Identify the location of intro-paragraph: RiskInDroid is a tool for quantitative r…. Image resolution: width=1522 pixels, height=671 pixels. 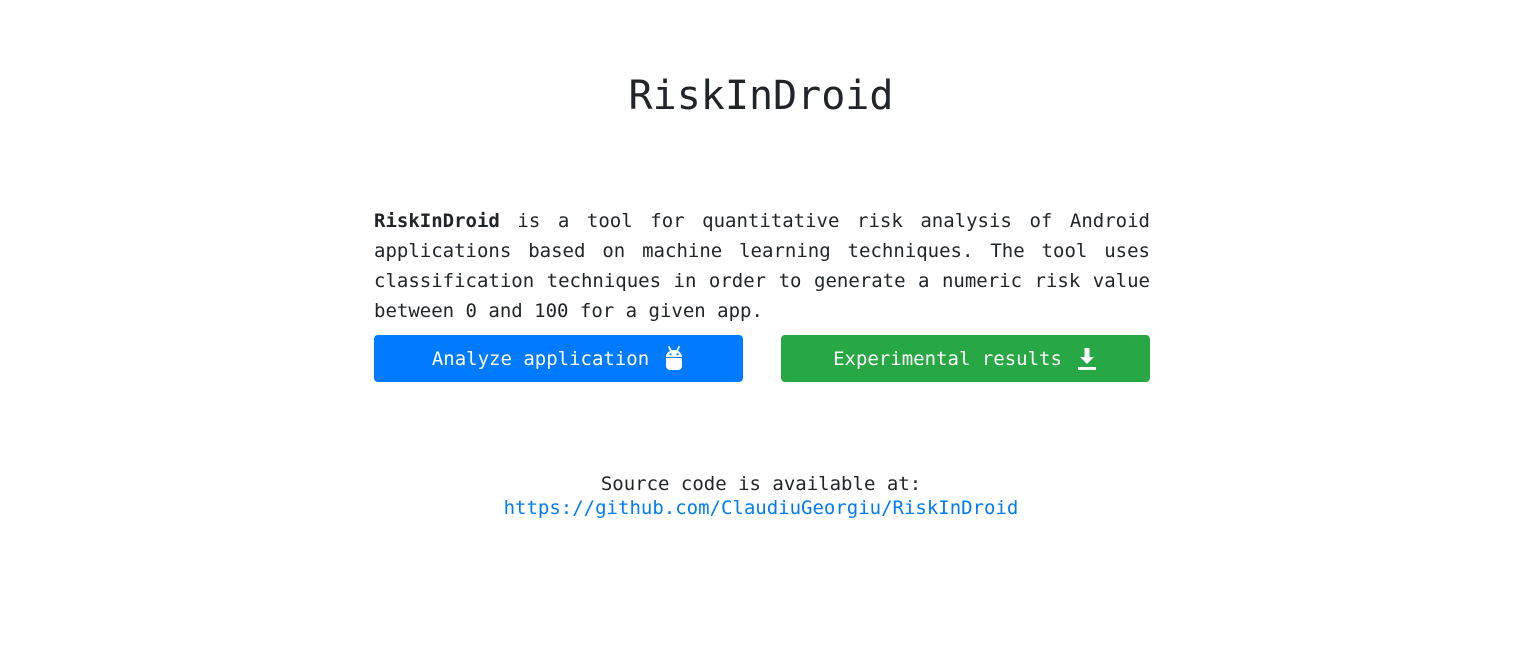
(762, 266).